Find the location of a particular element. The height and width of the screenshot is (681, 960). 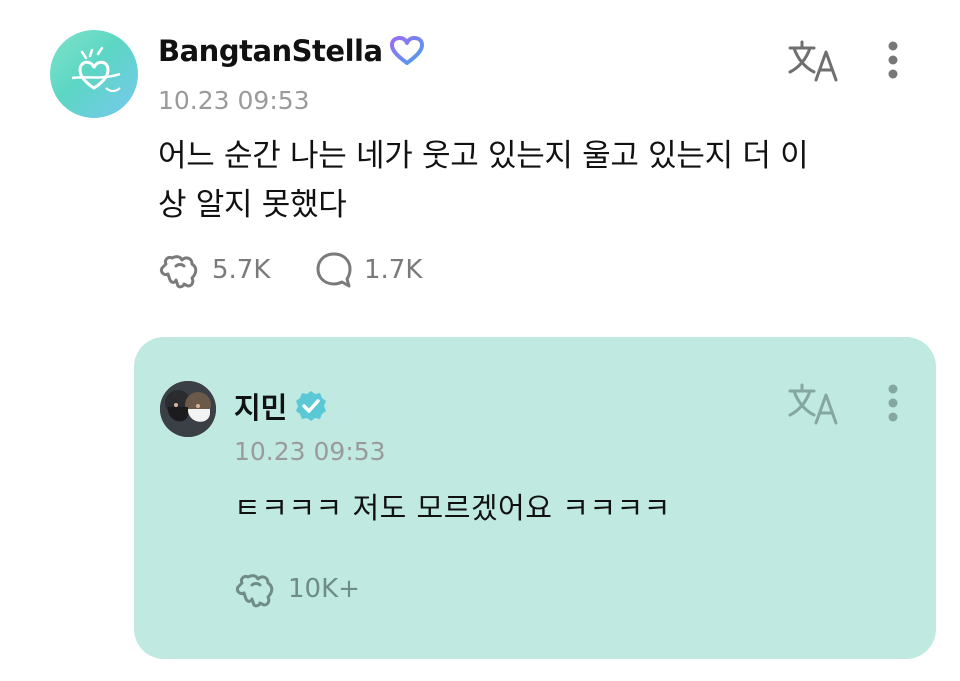

post-text-line: 상 알지 못했다 is located at coordinates (252, 205).